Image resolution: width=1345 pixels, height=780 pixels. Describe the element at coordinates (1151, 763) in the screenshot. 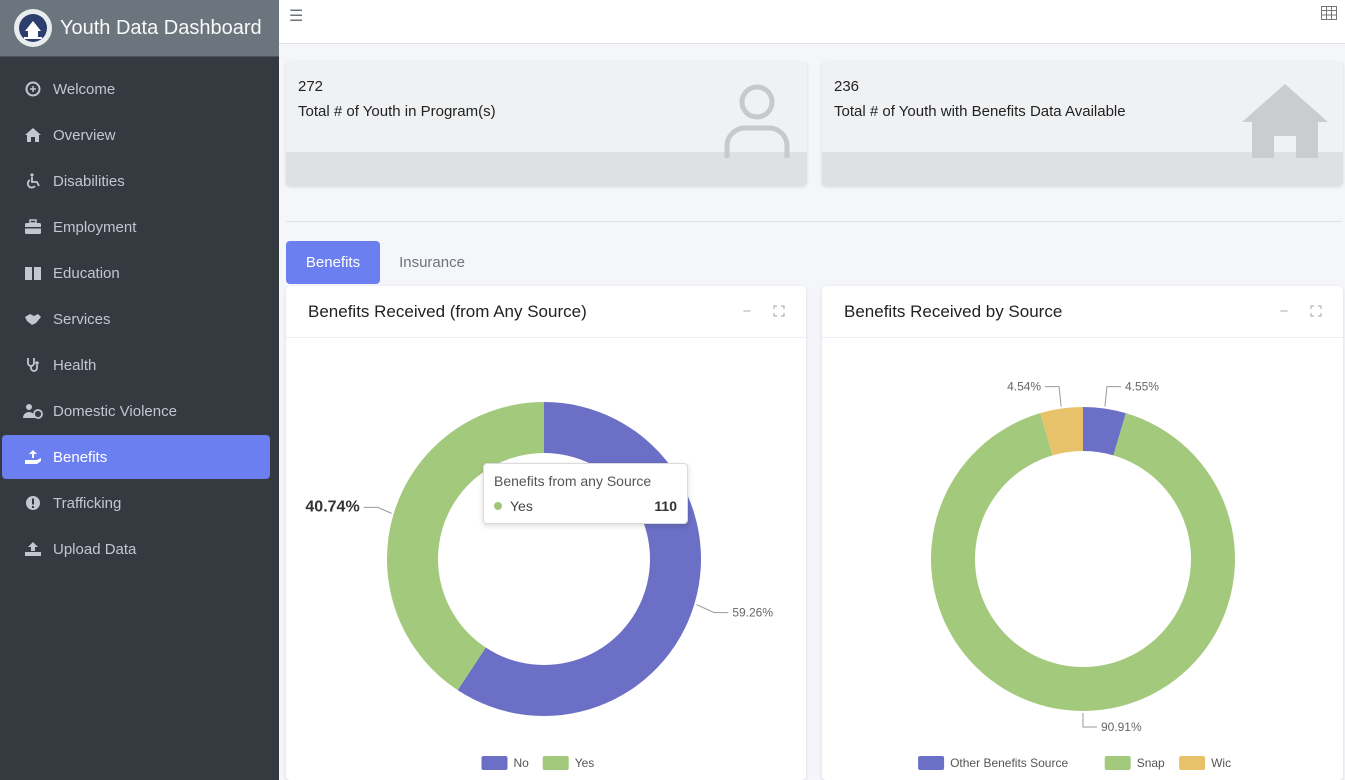

I see `legend-label-snap: Snap` at that location.